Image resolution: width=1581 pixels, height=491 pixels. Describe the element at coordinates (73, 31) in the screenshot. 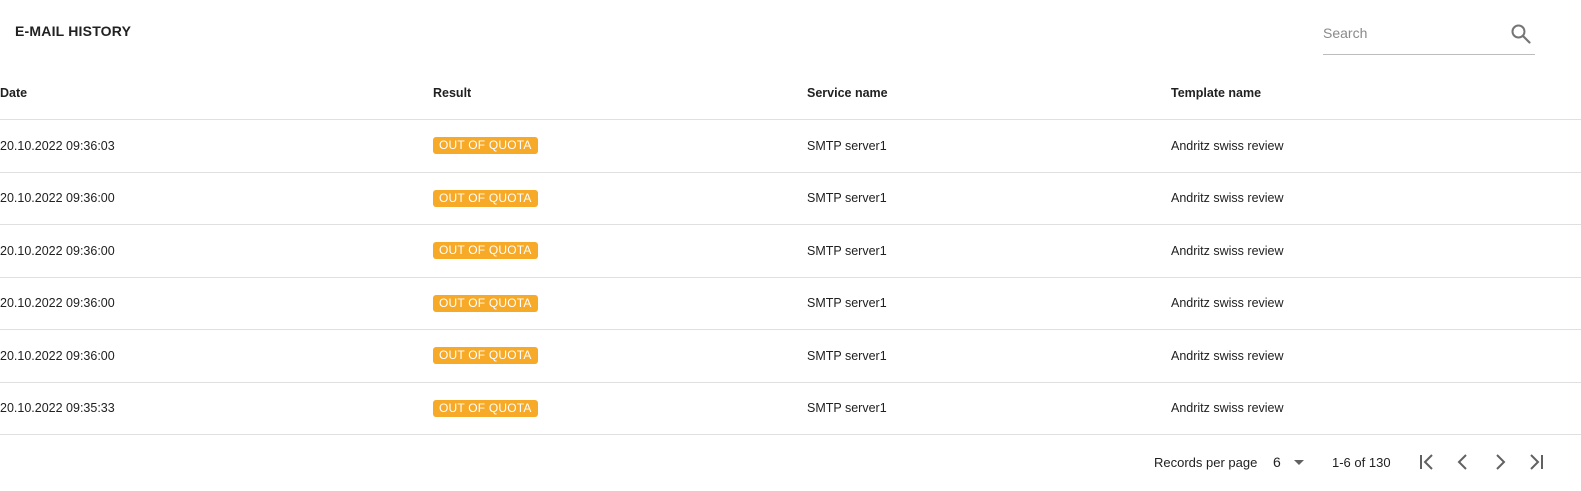

I see `page-title: E-MAIL HISTORY` at that location.